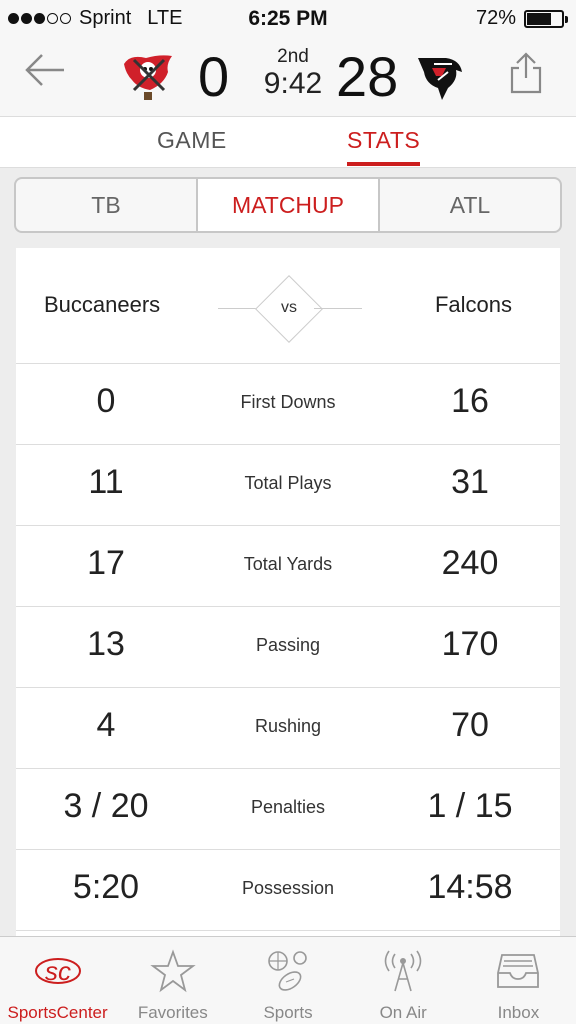 The image size is (576, 1024). I want to click on stat-label: First Downs, so click(288, 402).